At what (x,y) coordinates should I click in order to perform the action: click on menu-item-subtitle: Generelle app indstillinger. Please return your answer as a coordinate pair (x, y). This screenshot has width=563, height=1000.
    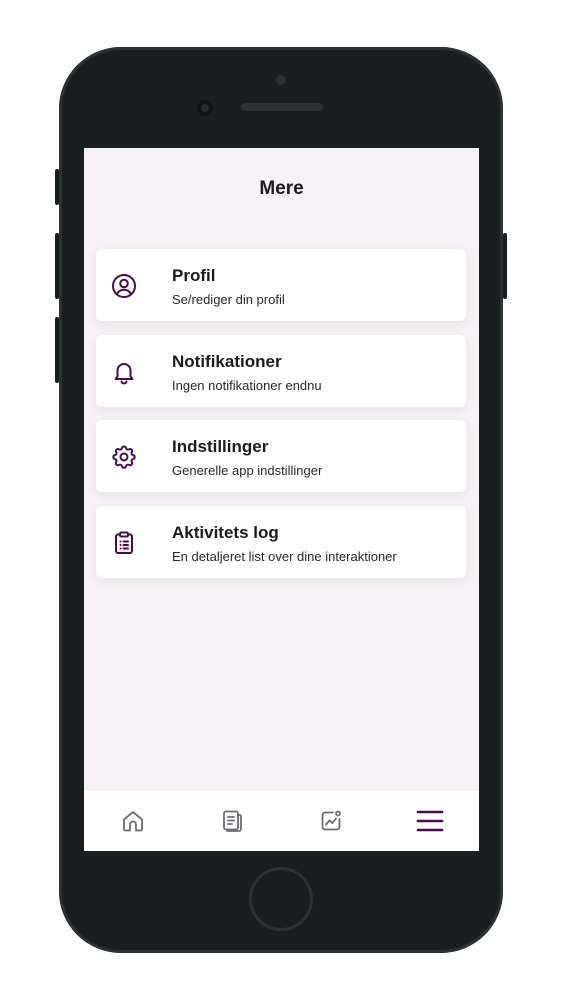
    Looking at the image, I should click on (247, 470).